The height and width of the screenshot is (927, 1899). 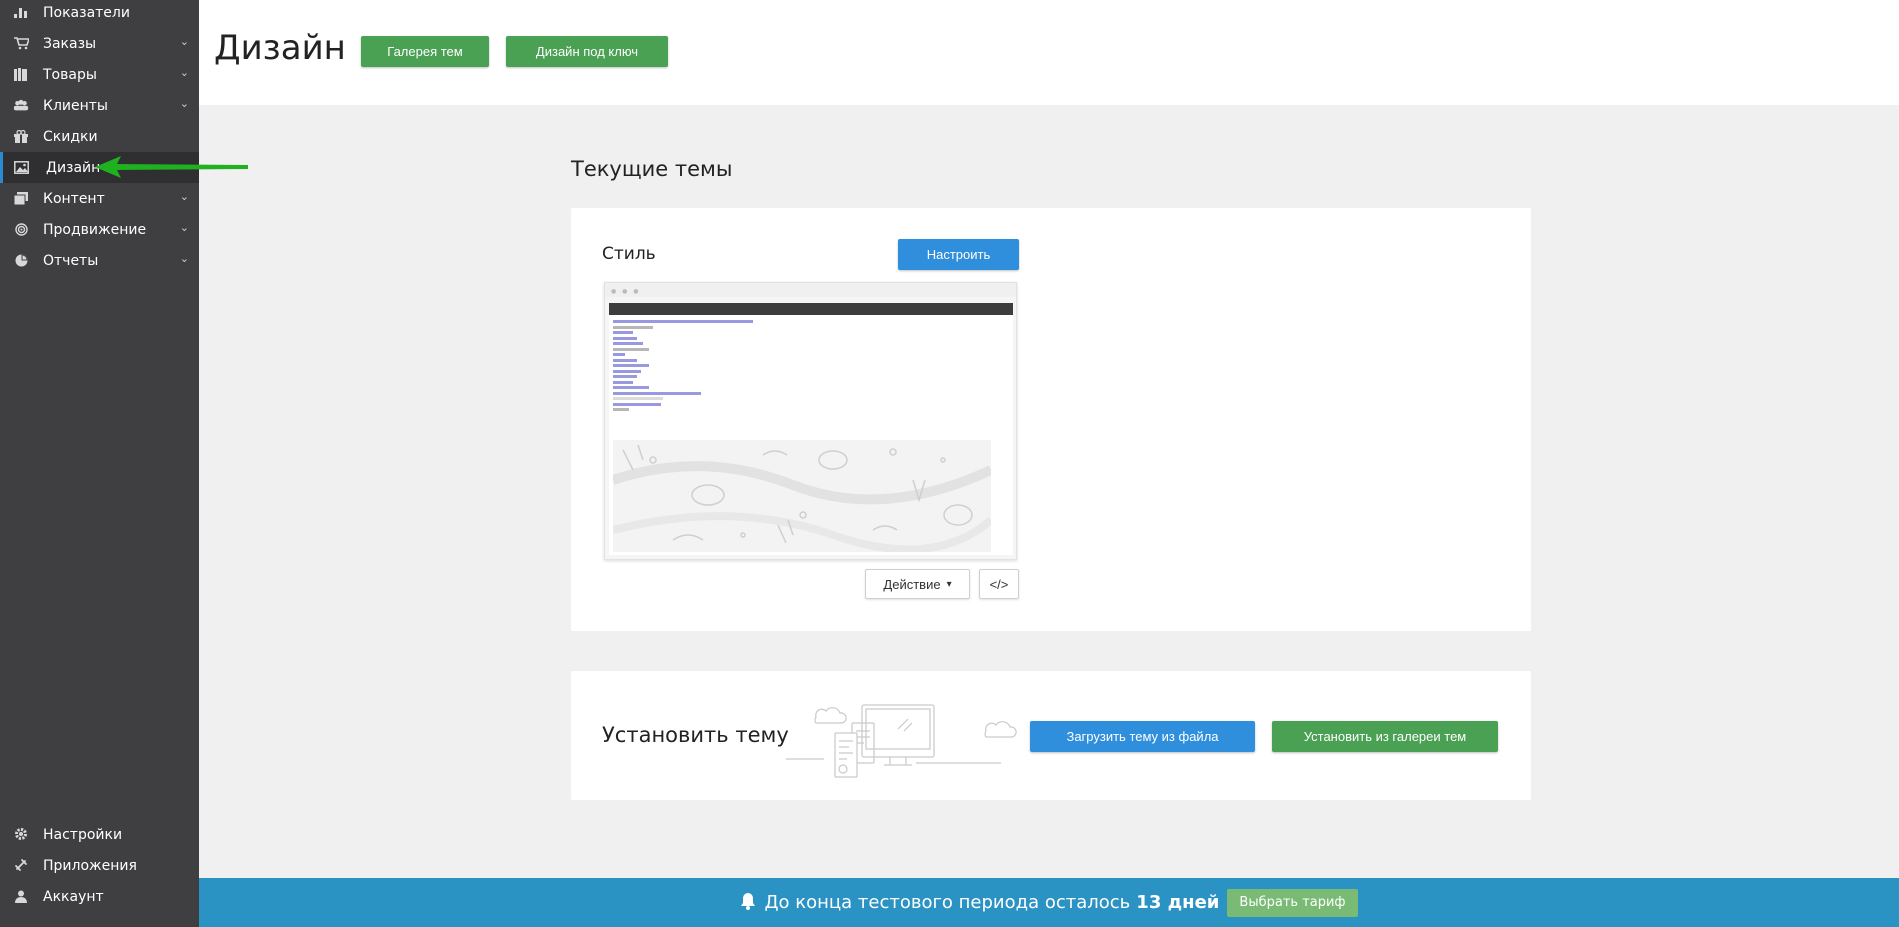 What do you see at coordinates (21, 74) in the screenshot?
I see `books-icon` at bounding box center [21, 74].